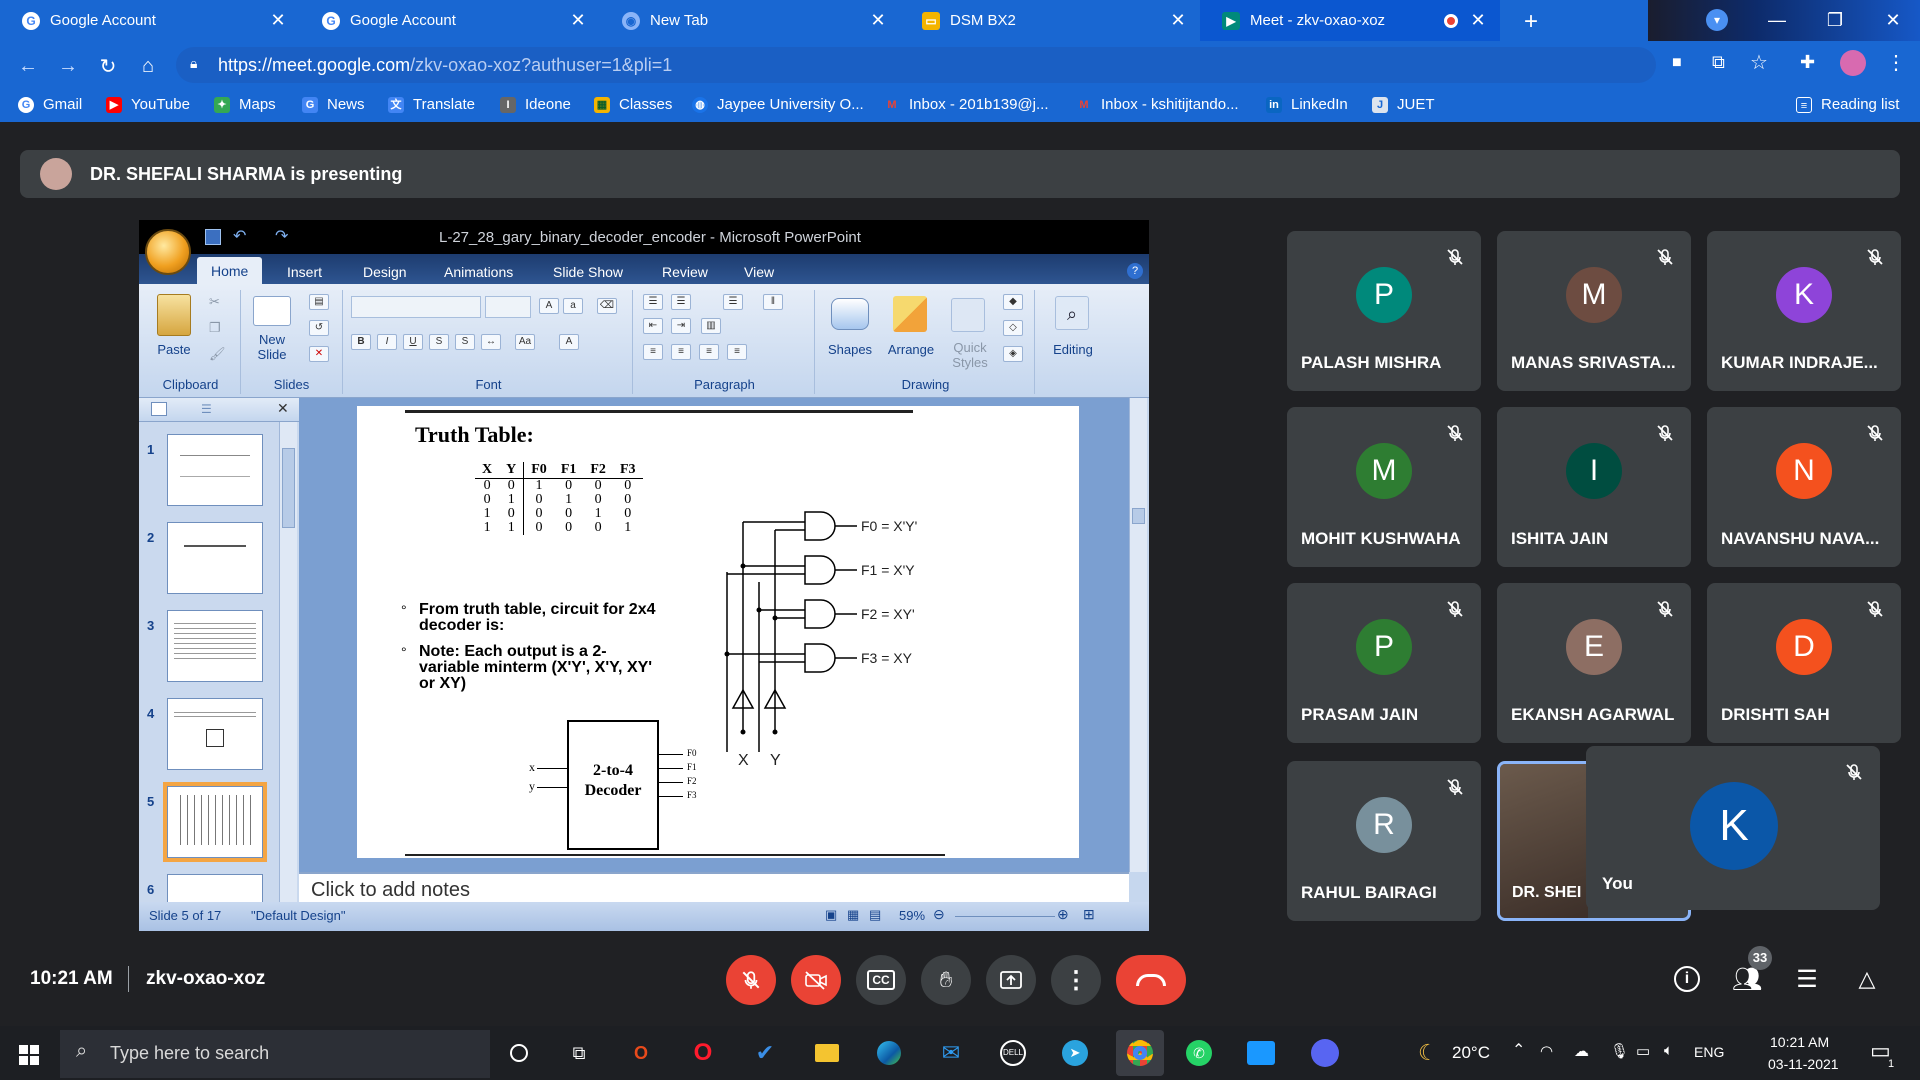  What do you see at coordinates (239, 236) in the screenshot?
I see `undo-icon: ↶` at bounding box center [239, 236].